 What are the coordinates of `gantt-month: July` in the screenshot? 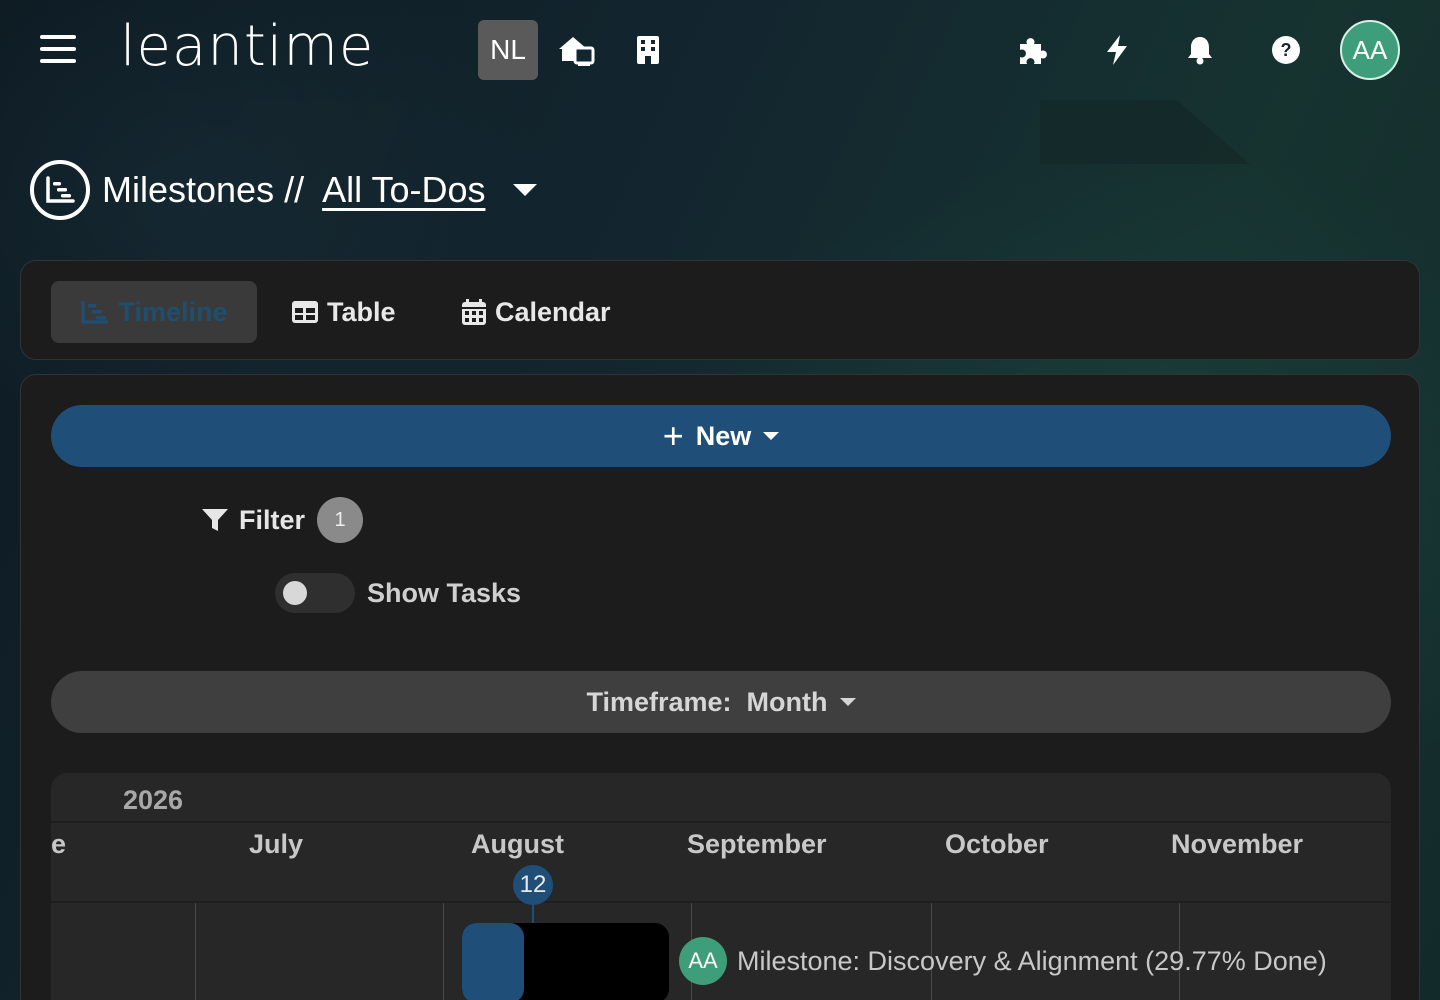 It's located at (276, 844).